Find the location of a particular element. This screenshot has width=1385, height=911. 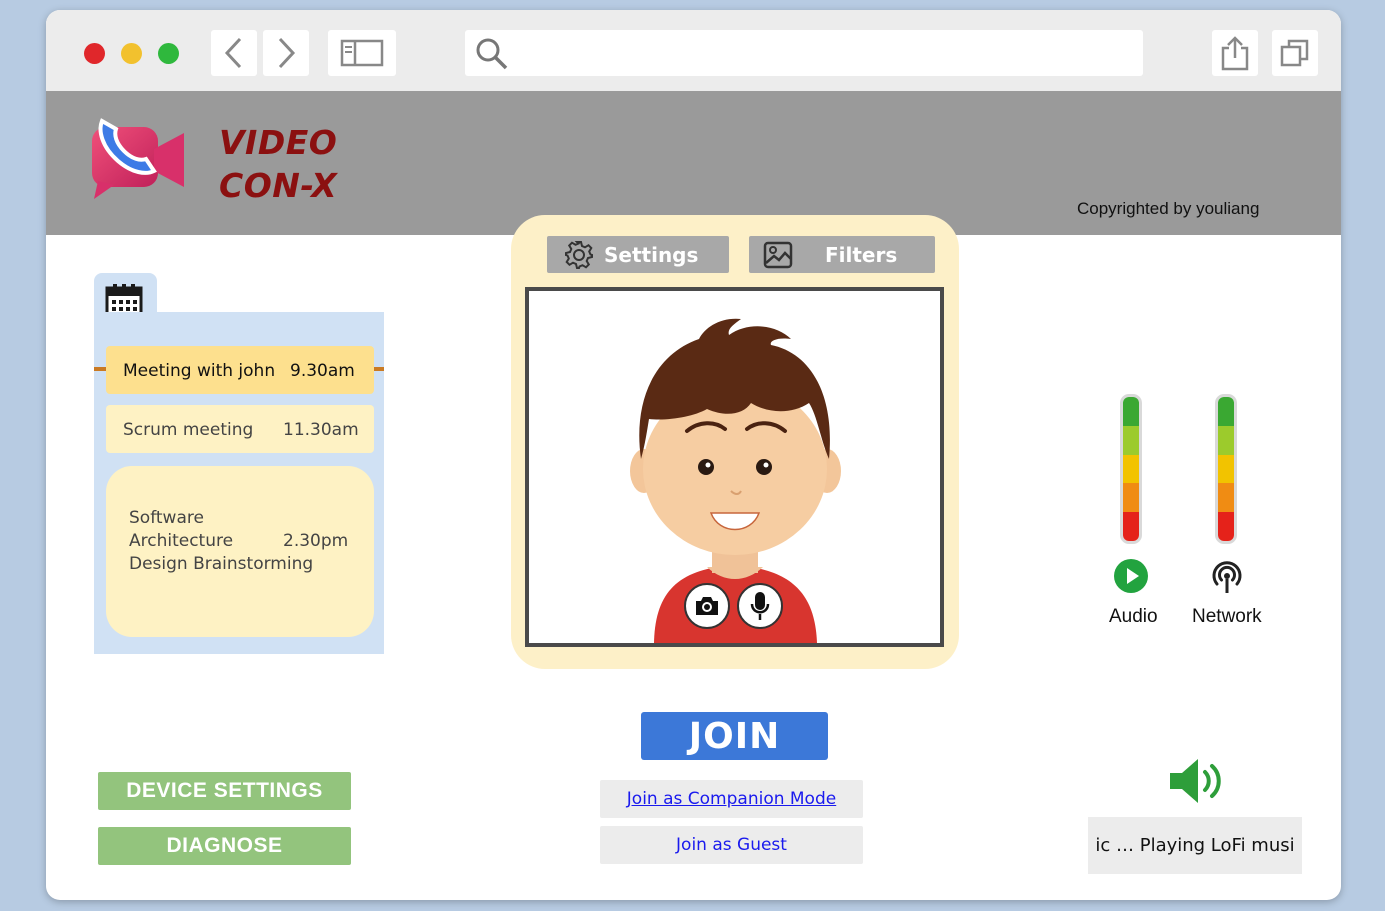

back-icon is located at coordinates (233, 53).